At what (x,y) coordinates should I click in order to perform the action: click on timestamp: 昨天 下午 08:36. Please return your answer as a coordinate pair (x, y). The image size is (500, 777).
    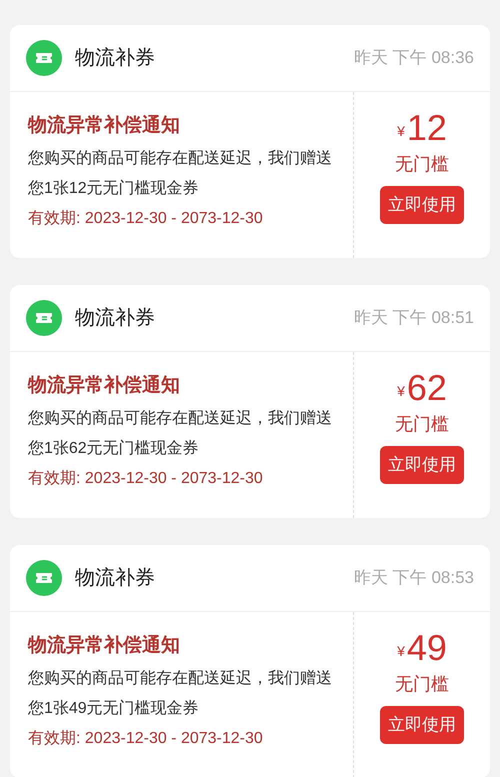
    Looking at the image, I should click on (414, 58).